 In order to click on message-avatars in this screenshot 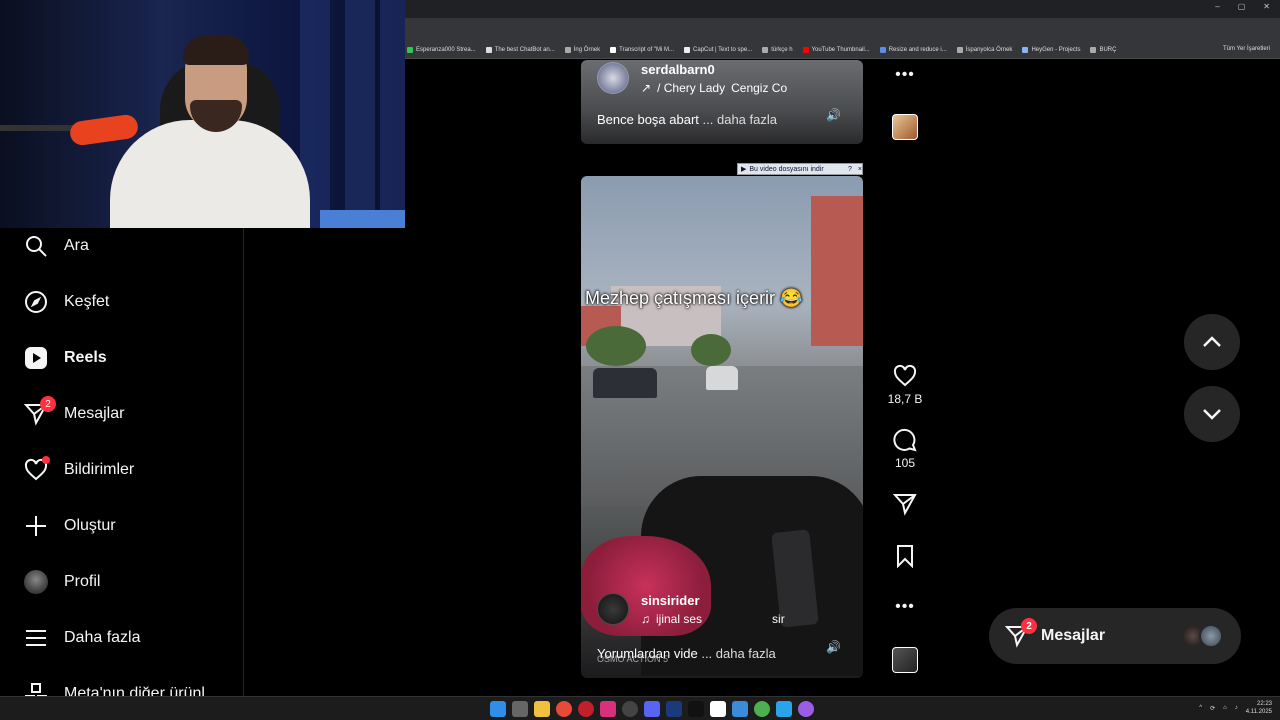, I will do `click(1202, 636)`.